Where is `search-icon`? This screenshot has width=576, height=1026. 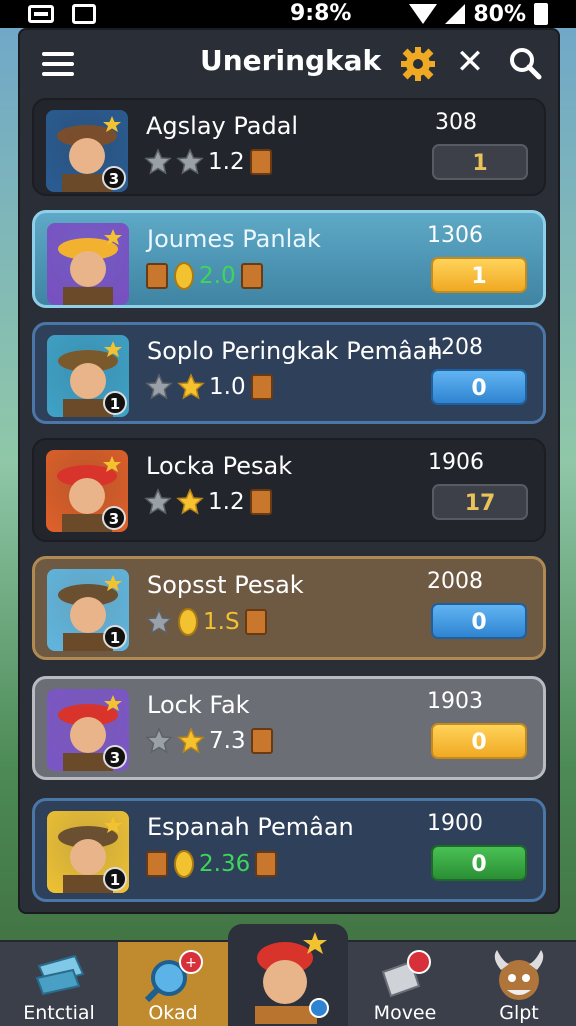 search-icon is located at coordinates (525, 63).